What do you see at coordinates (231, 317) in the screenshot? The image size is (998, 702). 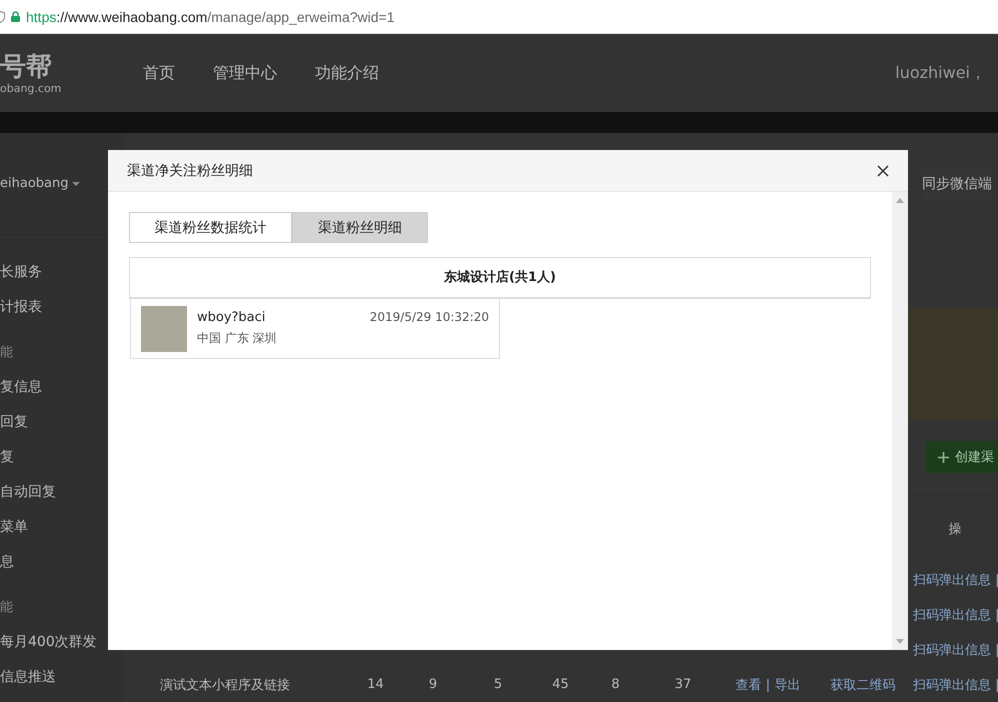 I see `fan-nickname: wboy?baci` at bounding box center [231, 317].